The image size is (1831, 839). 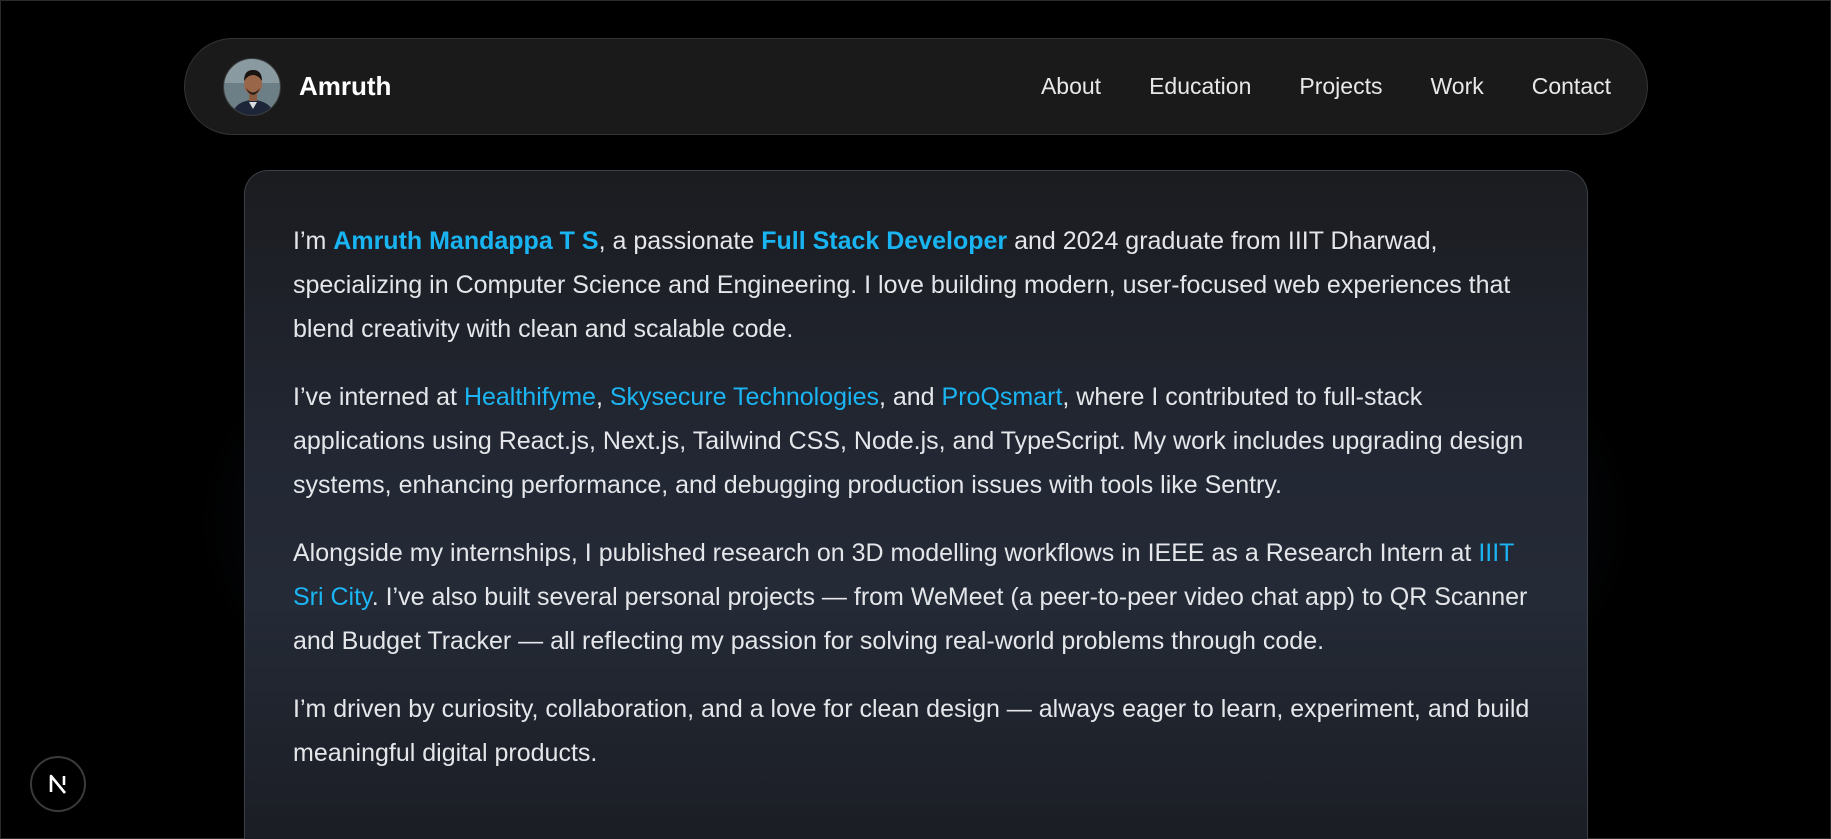 I want to click on nav-links: About Education Projects Work Contact, so click(x=1326, y=86).